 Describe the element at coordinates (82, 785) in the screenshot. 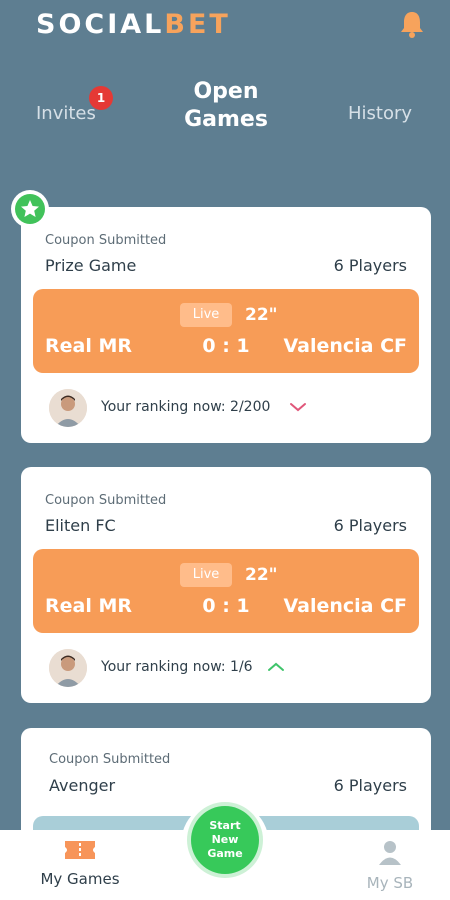

I see `game-name: Avenger` at that location.